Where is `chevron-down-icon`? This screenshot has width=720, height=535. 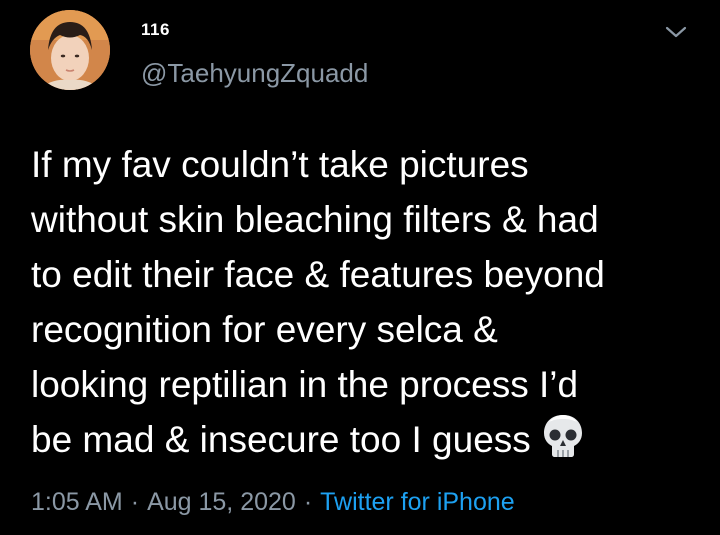 chevron-down-icon is located at coordinates (676, 32).